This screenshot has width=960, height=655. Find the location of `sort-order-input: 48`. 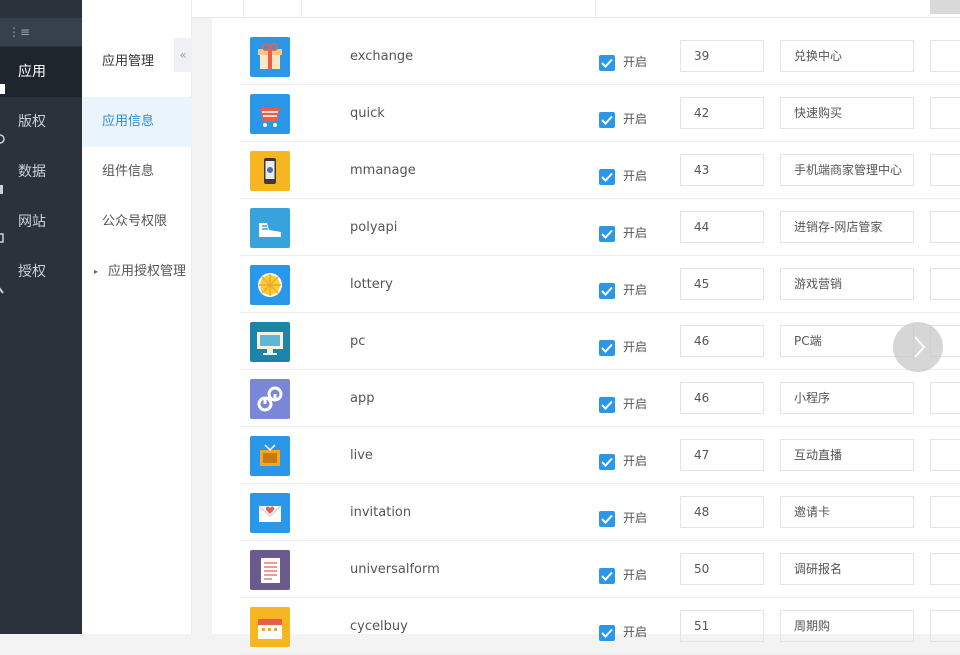

sort-order-input: 48 is located at coordinates (722, 512).